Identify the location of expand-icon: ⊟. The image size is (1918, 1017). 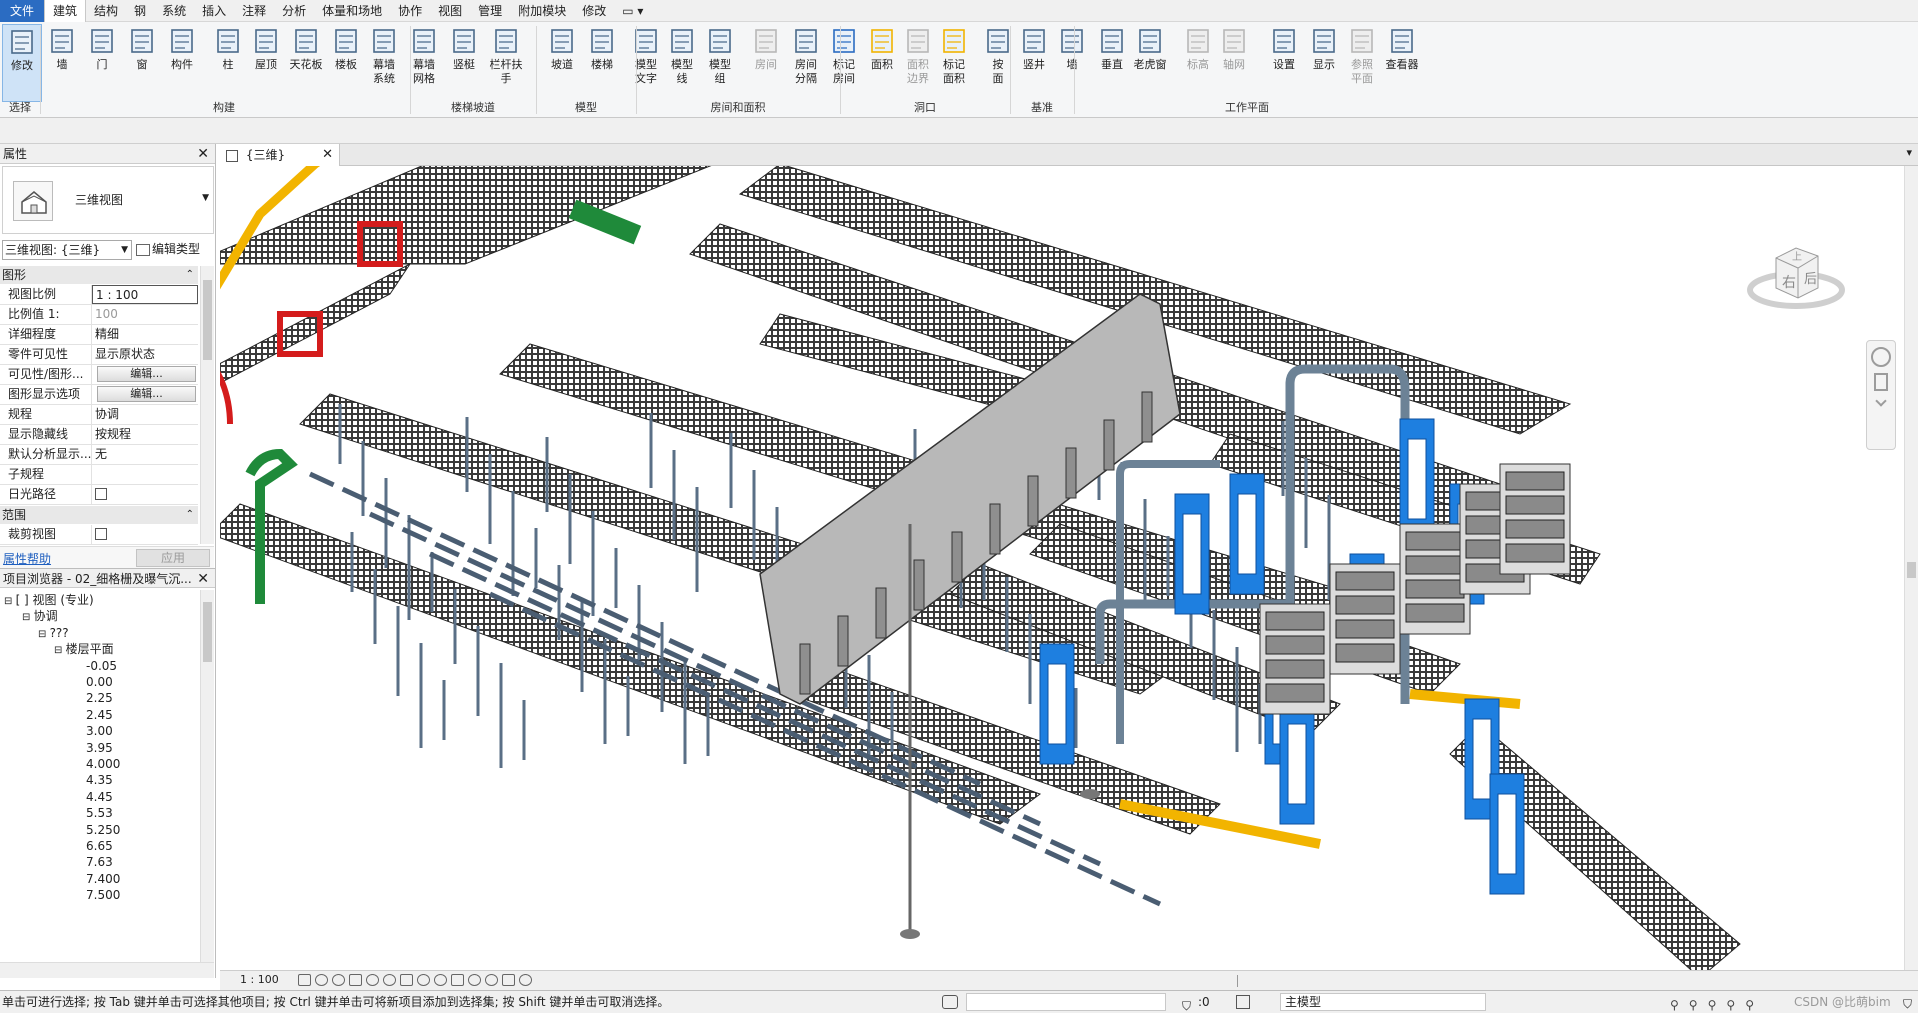
(28, 617).